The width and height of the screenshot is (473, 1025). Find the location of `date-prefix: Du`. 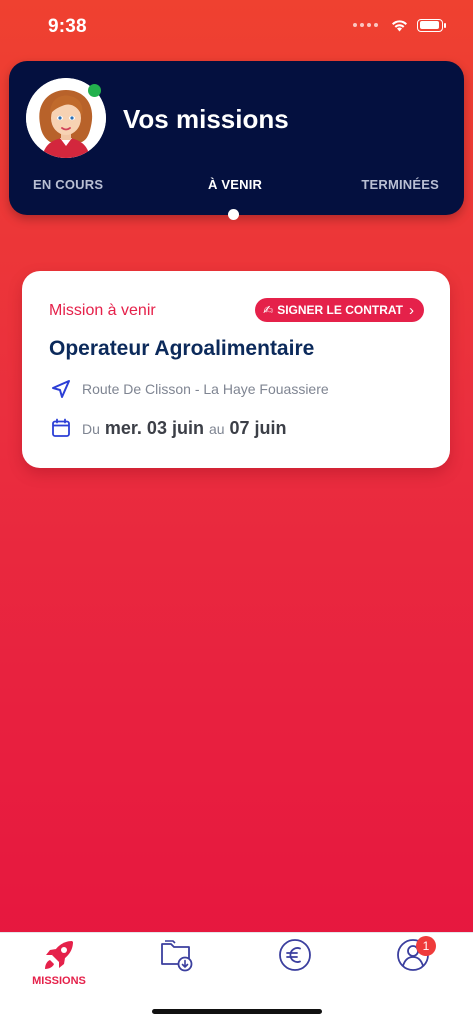

date-prefix: Du is located at coordinates (91, 428).